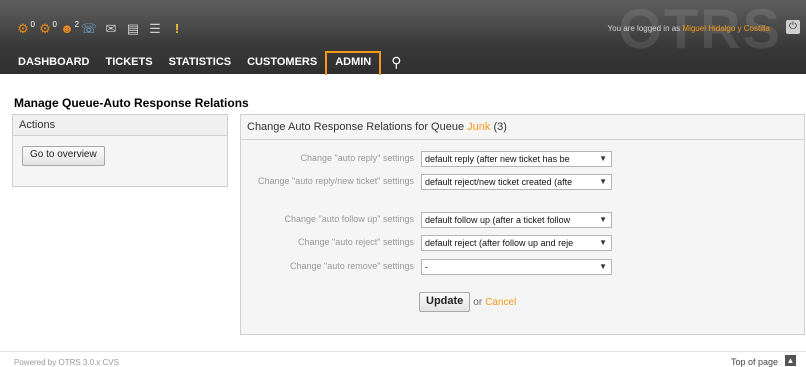 The height and width of the screenshot is (367, 806). Describe the element at coordinates (754, 362) in the screenshot. I see `top-of-page-link: Top of page` at that location.